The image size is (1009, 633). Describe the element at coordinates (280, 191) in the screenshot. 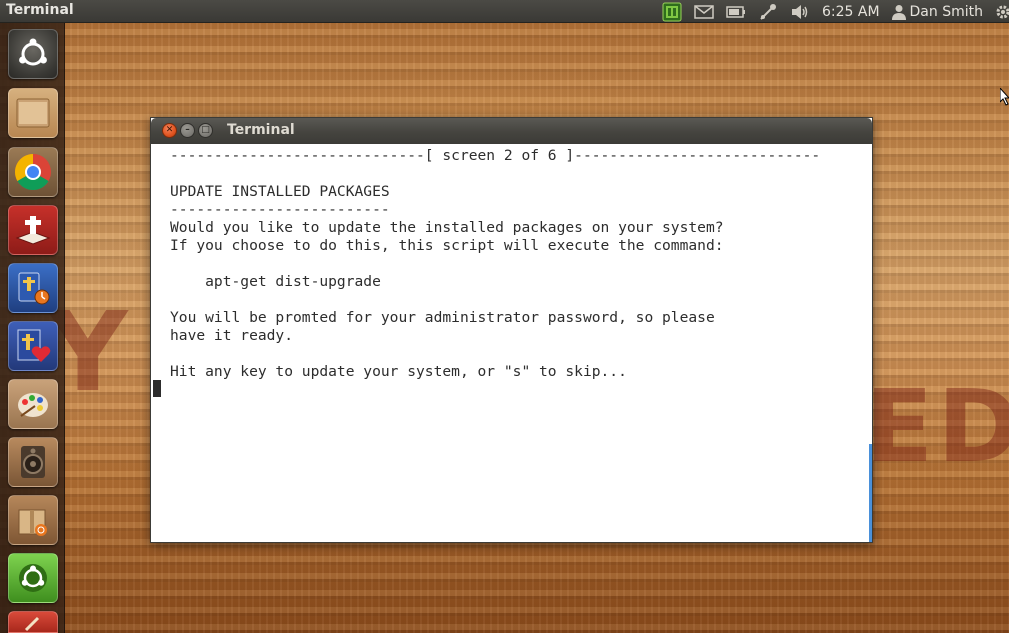

I see `terminal-line: UPDATE INSTALLED PACKAGES` at that location.